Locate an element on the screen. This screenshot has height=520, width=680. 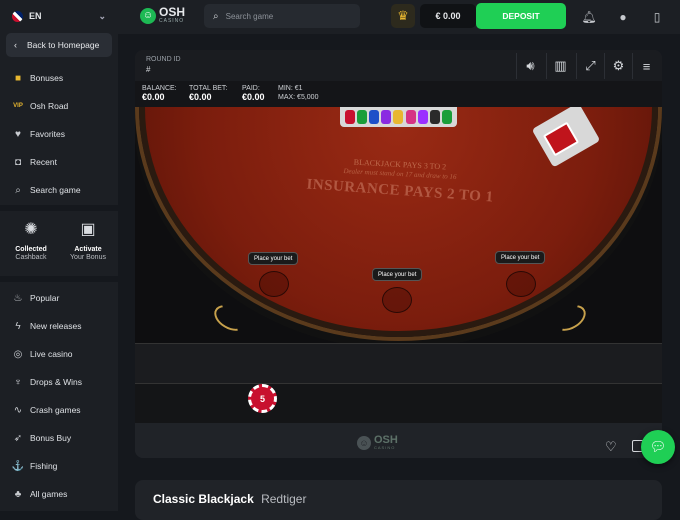
promo-subtitle: Your Bonus is located at coordinates (88, 257).